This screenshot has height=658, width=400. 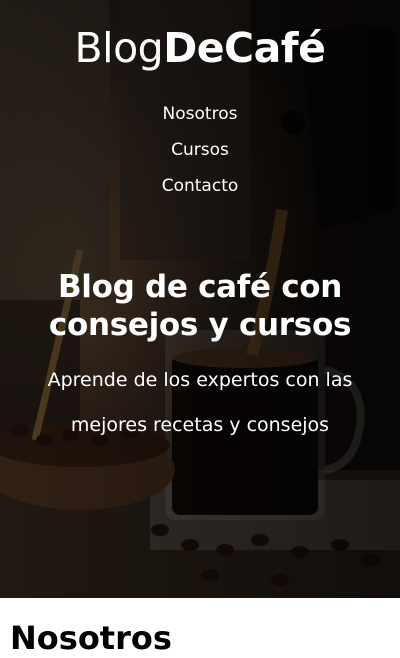 What do you see at coordinates (200, 186) in the screenshot?
I see `nav-link-contacto: Contacto` at bounding box center [200, 186].